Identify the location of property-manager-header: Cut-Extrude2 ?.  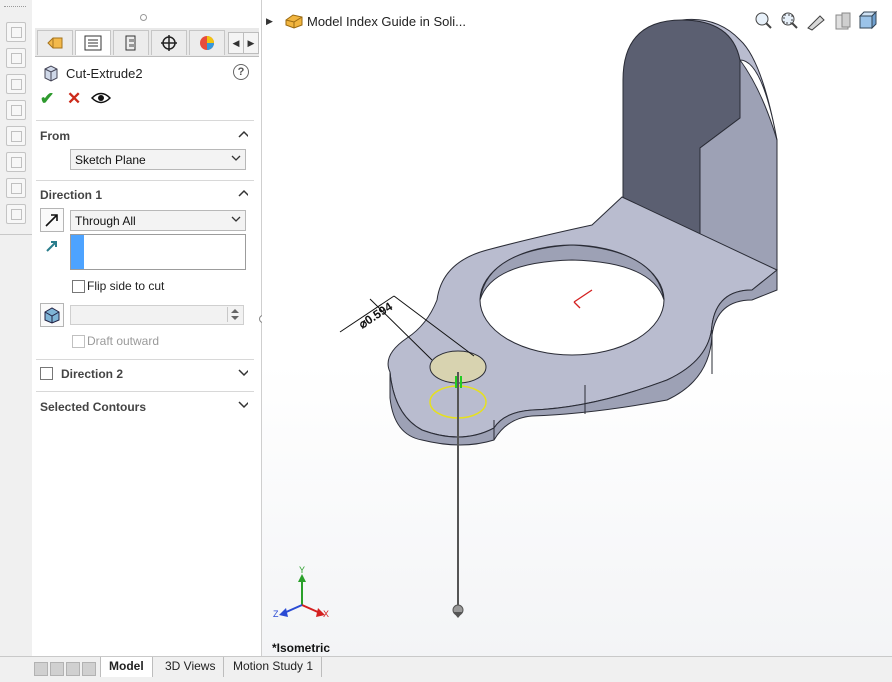
(147, 74).